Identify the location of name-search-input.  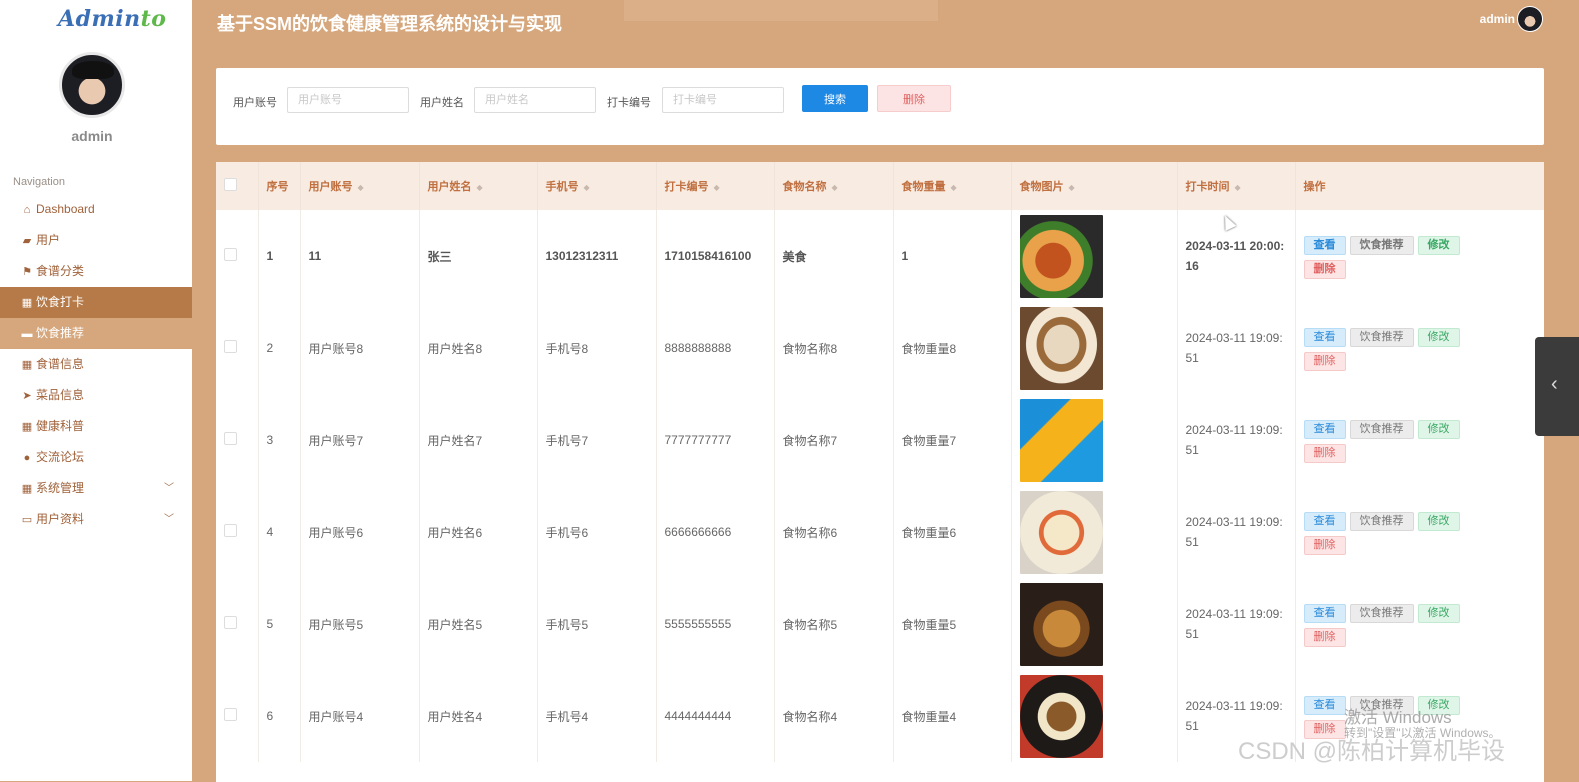
(535, 100).